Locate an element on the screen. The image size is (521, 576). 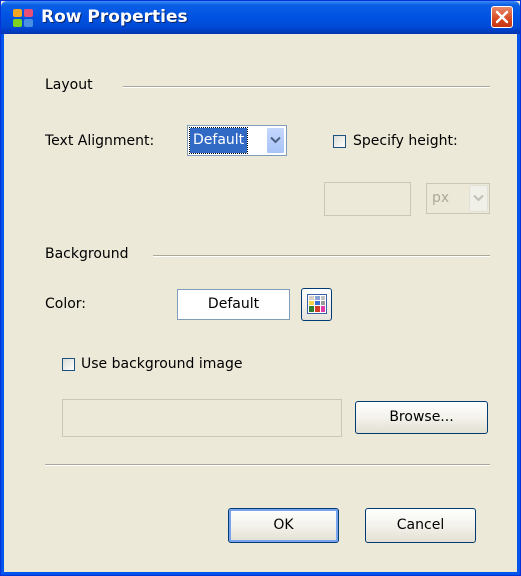
background-separator is located at coordinates (321, 256).